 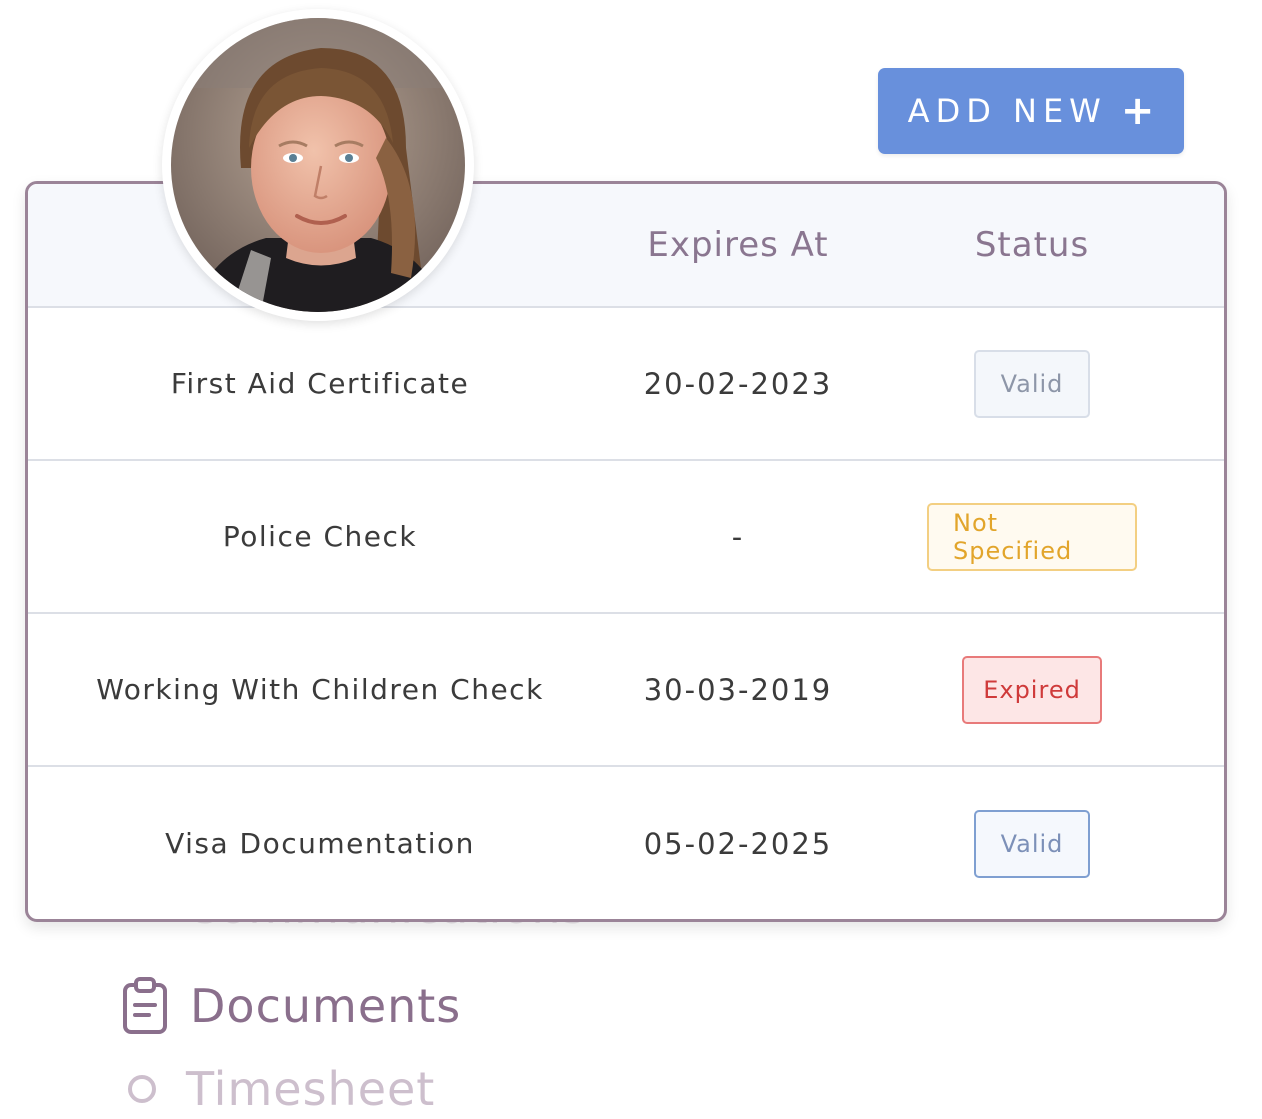 I want to click on status-cell: Expired, so click(x=1032, y=689).